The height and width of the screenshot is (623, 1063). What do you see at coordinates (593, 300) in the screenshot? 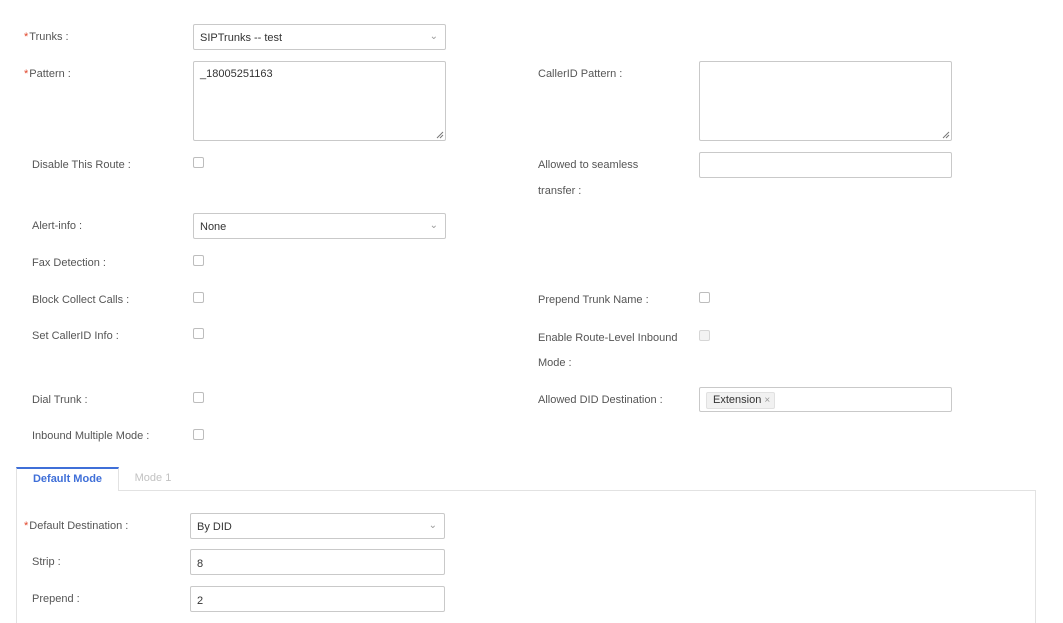
I see `prepend-trunk-name-label: Prepend Trunk Name:` at bounding box center [593, 300].